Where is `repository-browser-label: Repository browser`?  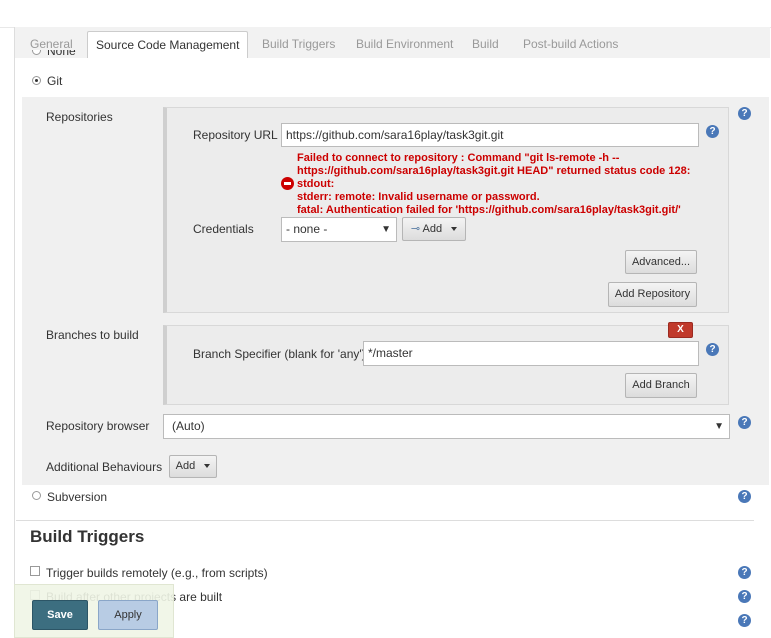 repository-browser-label: Repository browser is located at coordinates (98, 426).